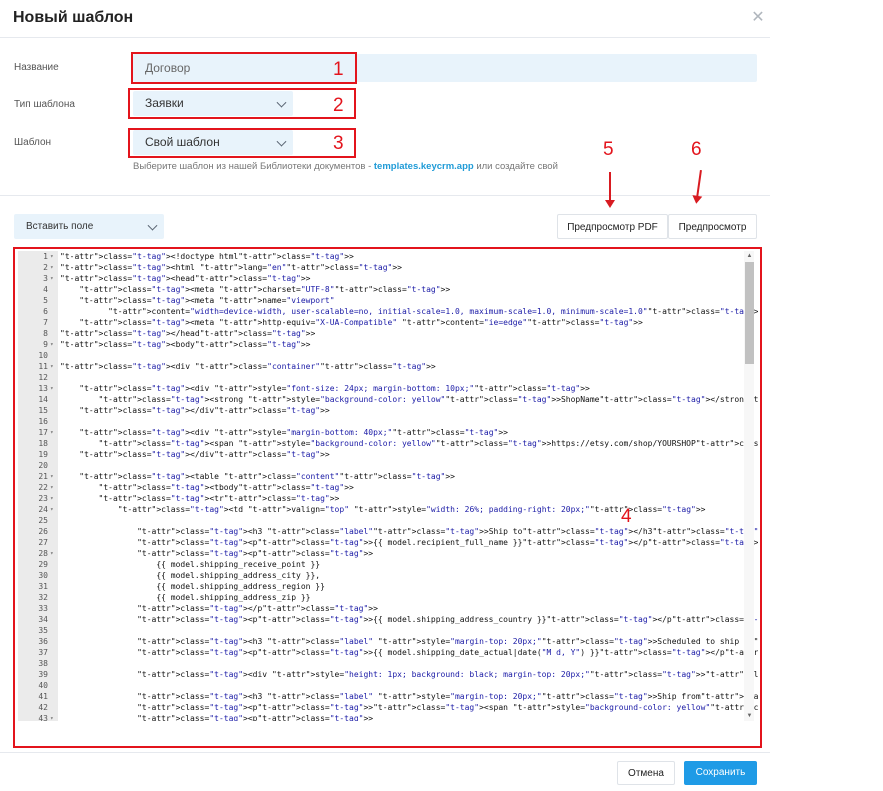  I want to click on line-number: 23, so click(43, 498).